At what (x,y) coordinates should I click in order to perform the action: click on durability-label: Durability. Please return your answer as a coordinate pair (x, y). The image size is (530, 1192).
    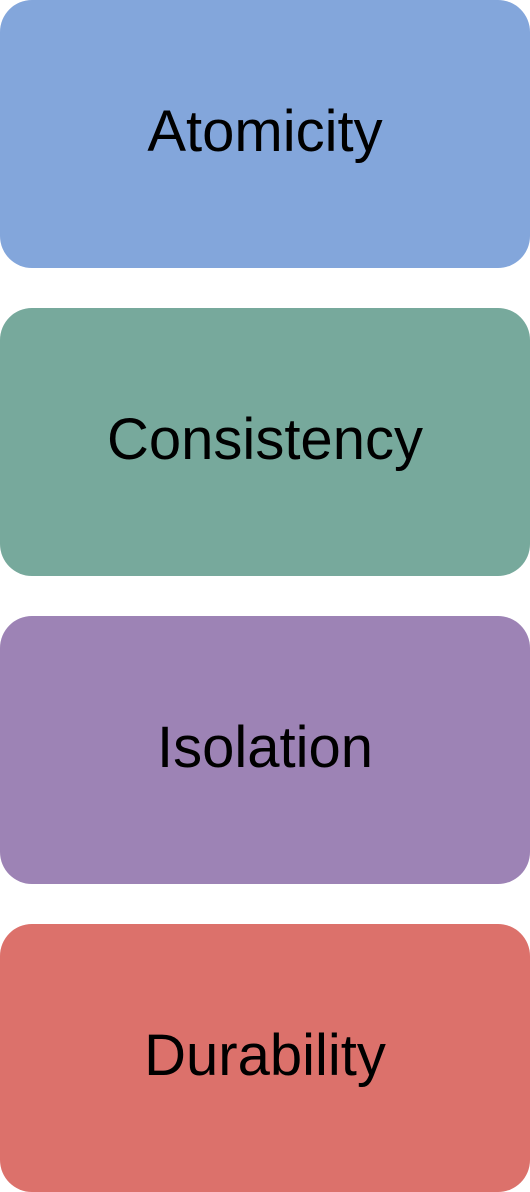
    Looking at the image, I should click on (265, 1055).